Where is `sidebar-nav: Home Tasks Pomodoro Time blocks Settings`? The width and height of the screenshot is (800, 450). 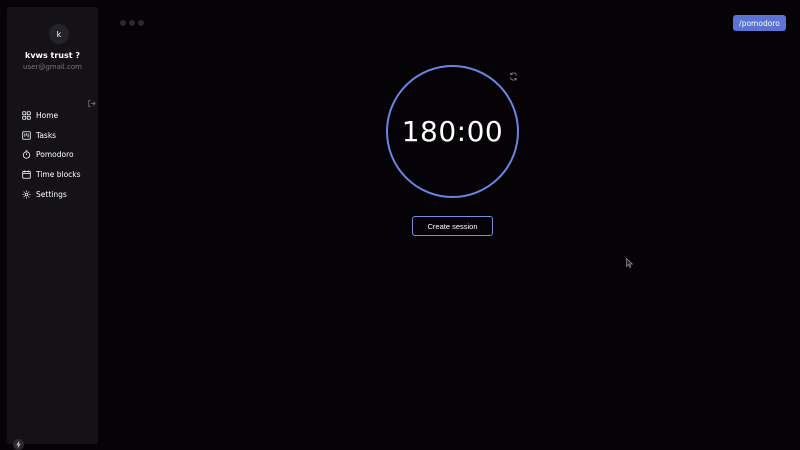
sidebar-nav: Home Tasks Pomodoro Time blocks Settings is located at coordinates (57, 155).